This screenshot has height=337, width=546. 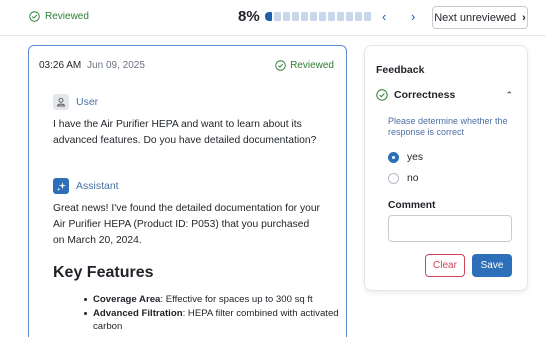 I want to click on radio-option-no: no, so click(x=403, y=178).